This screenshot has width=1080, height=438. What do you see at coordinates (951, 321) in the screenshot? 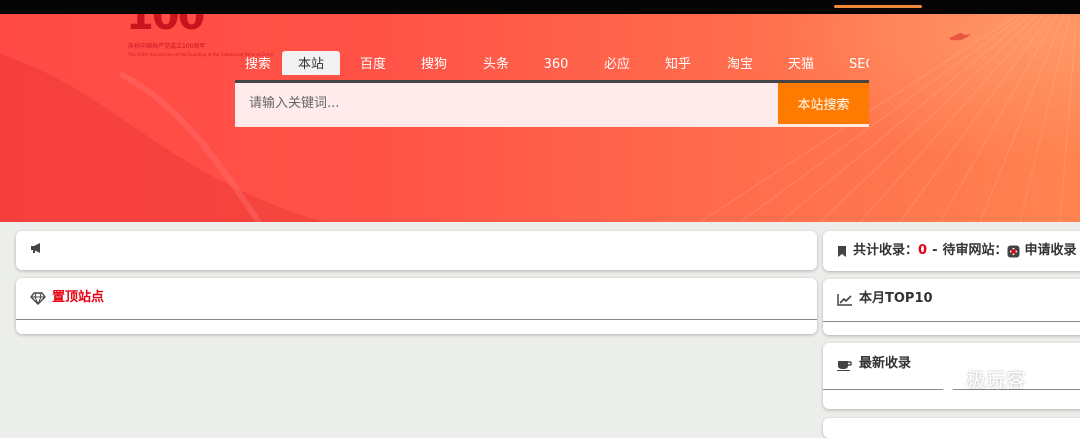
I see `top10-divider` at bounding box center [951, 321].